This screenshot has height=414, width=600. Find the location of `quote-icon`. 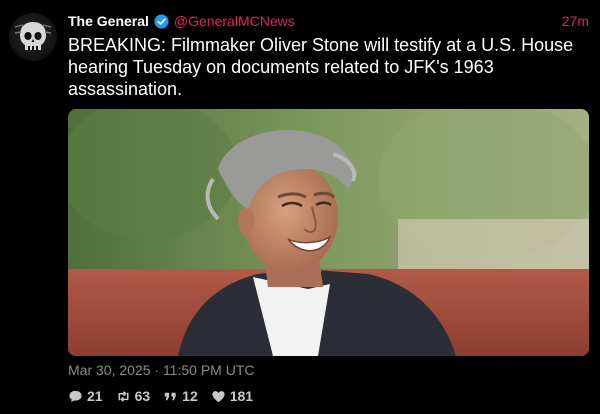

quote-icon is located at coordinates (170, 396).